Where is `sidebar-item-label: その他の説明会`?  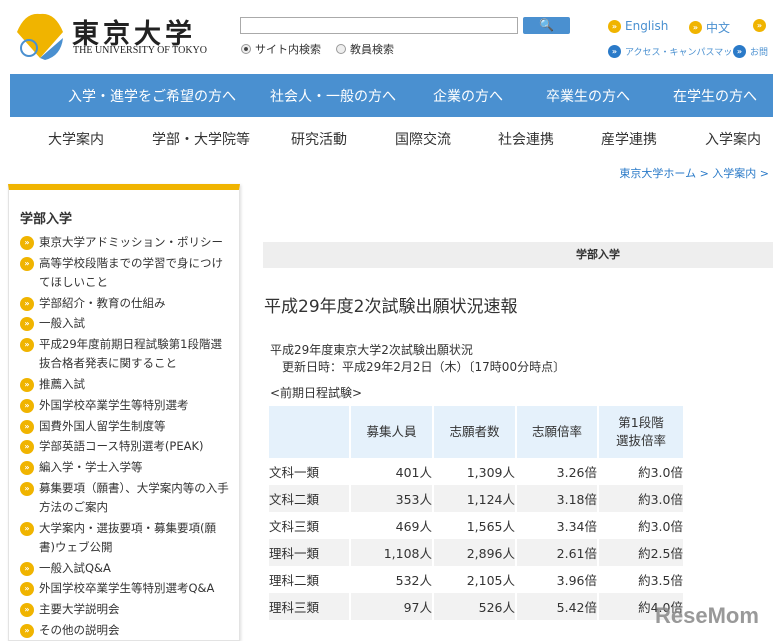
sidebar-item-label: その他の説明会 is located at coordinates (79, 629).